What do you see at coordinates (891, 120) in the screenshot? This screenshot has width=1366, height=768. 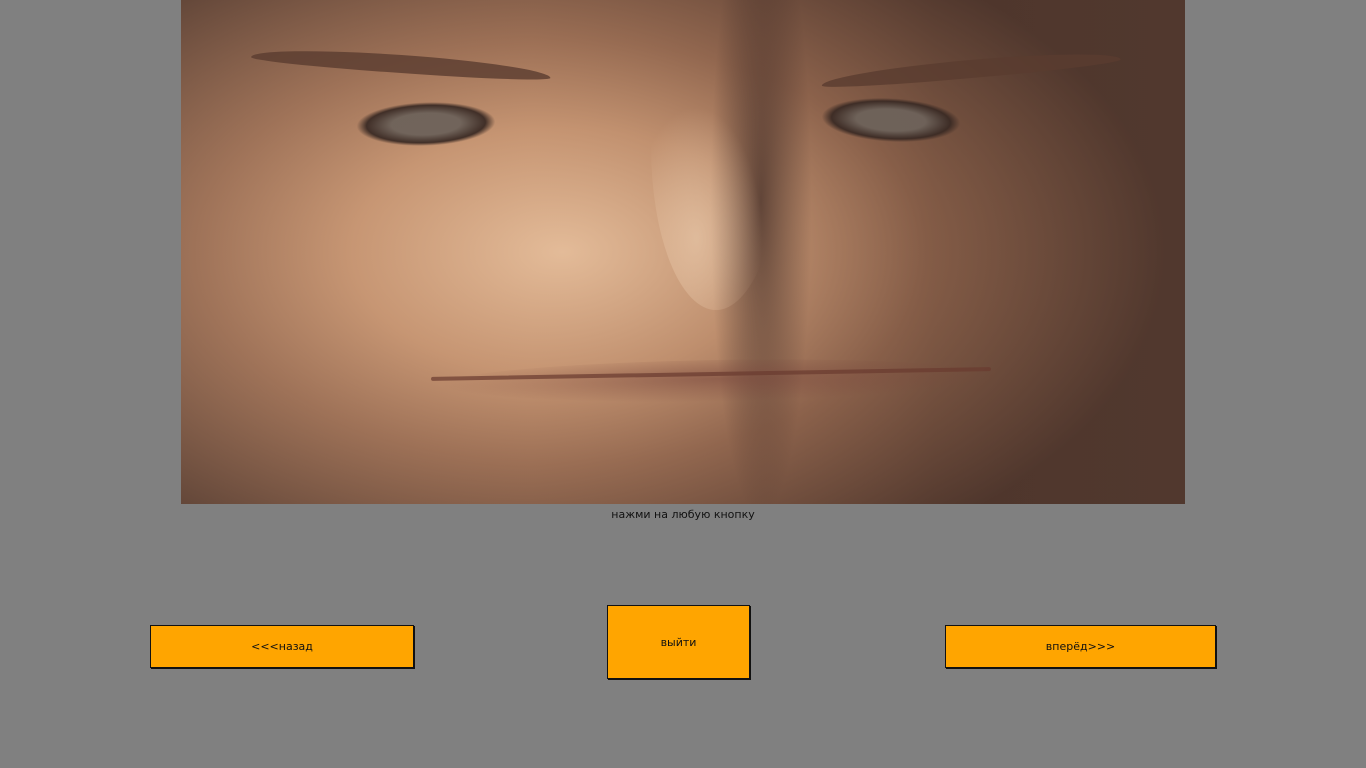 I see `right-eye` at bounding box center [891, 120].